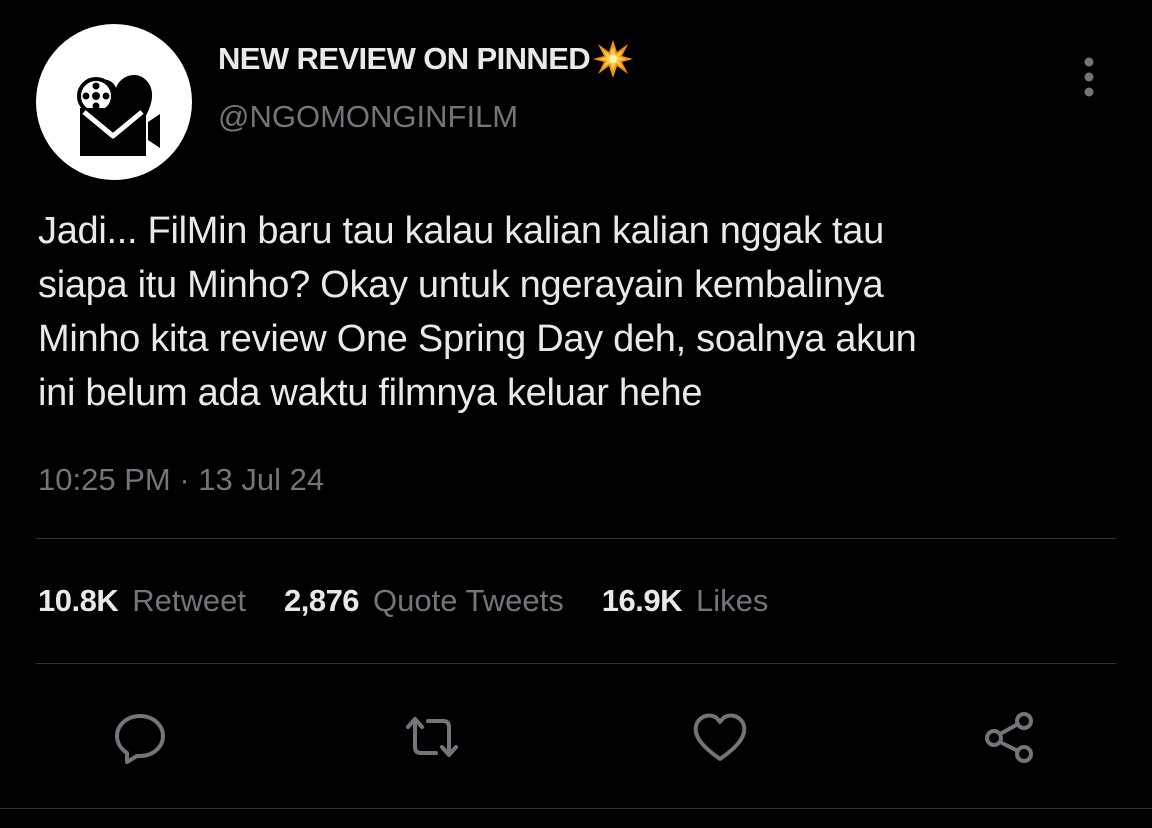  I want to click on reply-button, so click(140, 737).